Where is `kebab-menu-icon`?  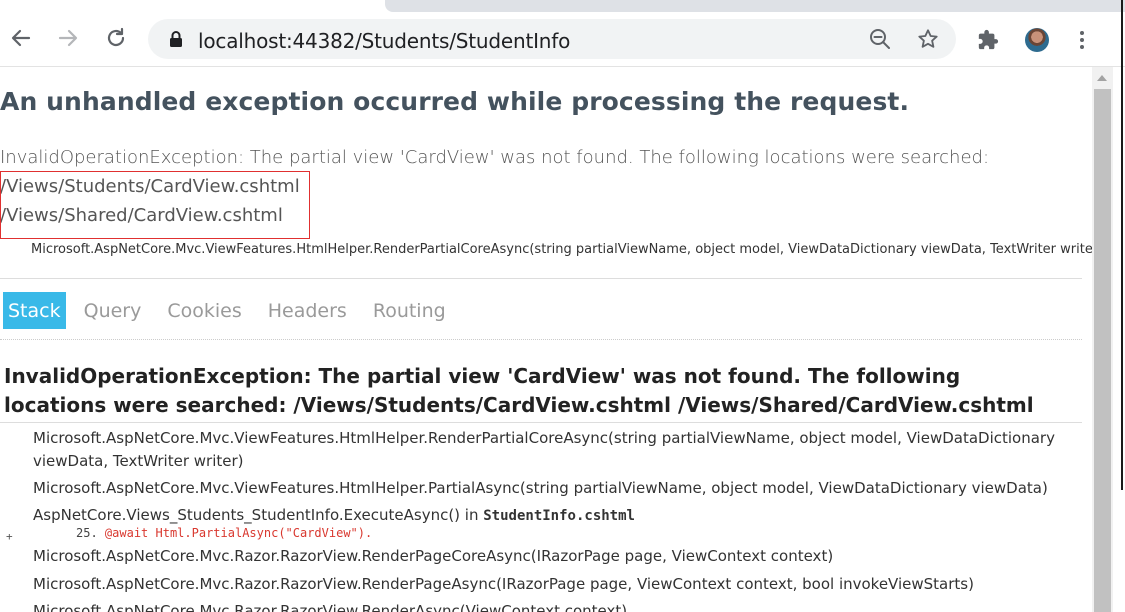 kebab-menu-icon is located at coordinates (1082, 40).